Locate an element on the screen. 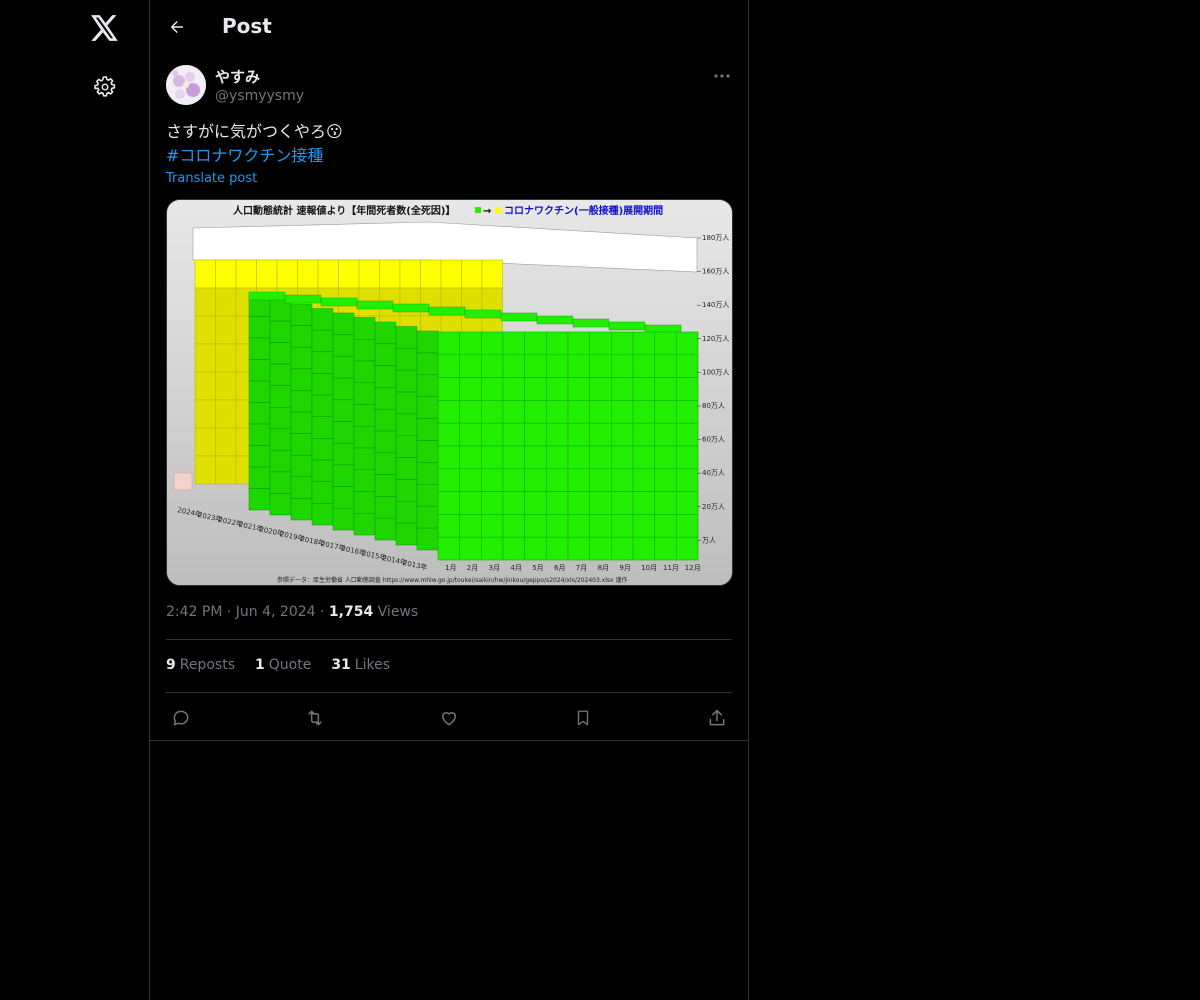  post-meta: 2:42 PM · Jun 4, 2024 · 1,754 Views is located at coordinates (292, 612).